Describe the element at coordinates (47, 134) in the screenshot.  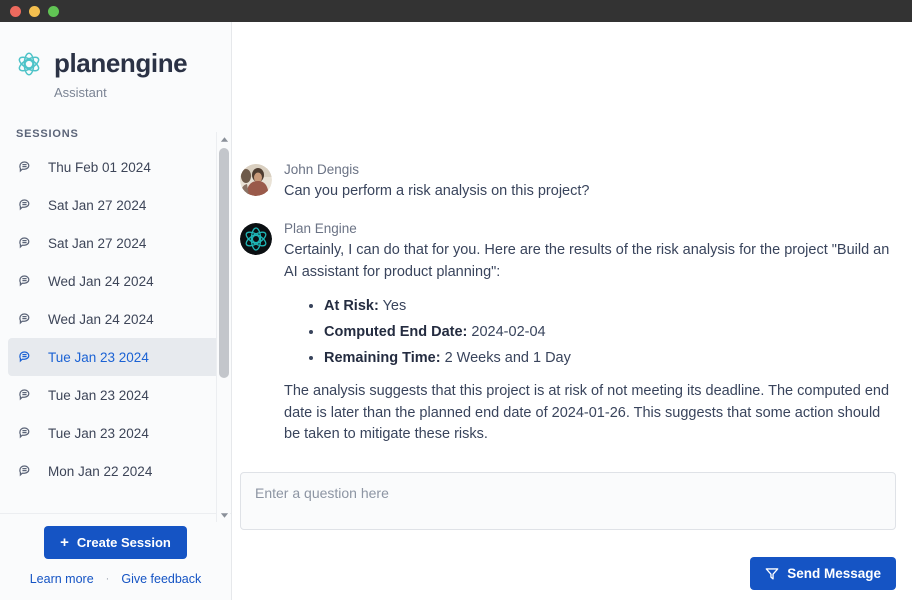
I see `sessions-header: SESSIONS` at that location.